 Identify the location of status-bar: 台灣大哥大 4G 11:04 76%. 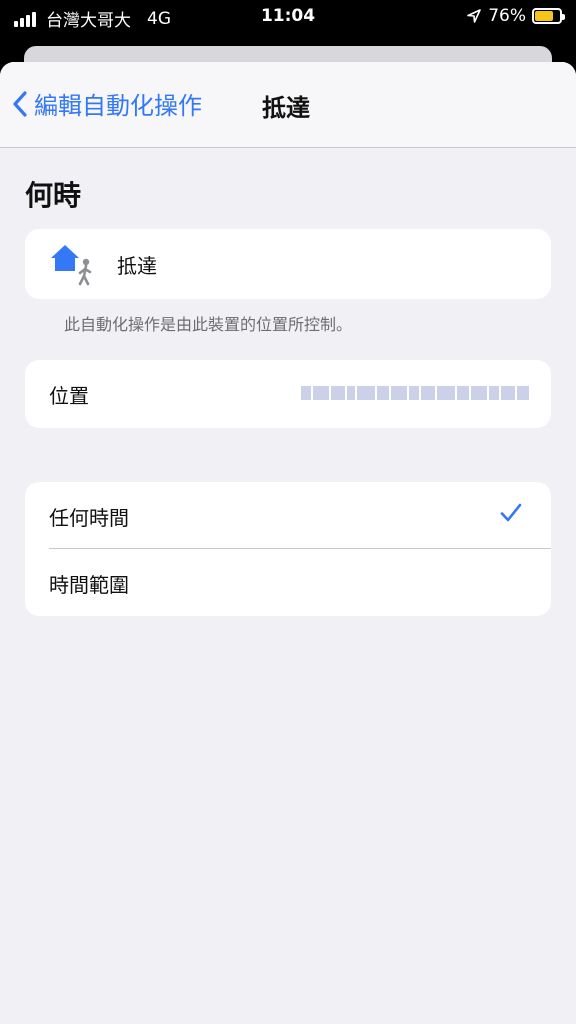
(288, 17).